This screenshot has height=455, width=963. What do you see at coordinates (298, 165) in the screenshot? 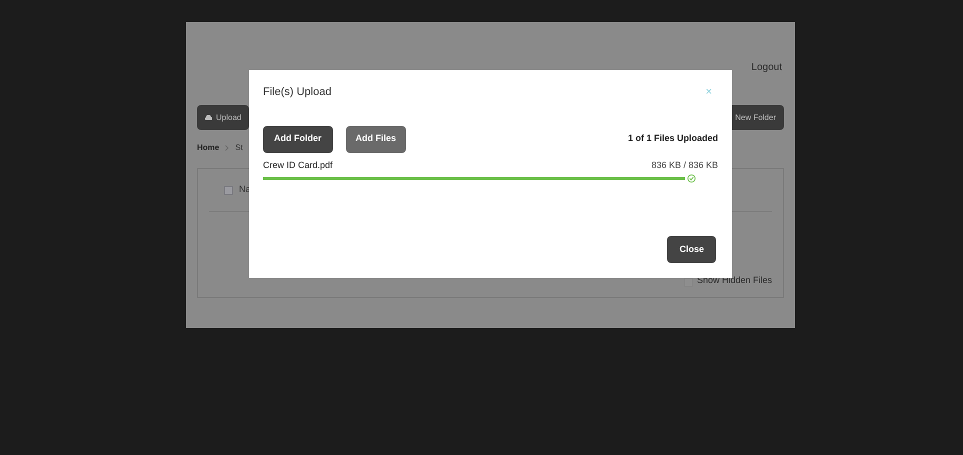
I see `file-name: Crew ID Card.pdf` at bounding box center [298, 165].